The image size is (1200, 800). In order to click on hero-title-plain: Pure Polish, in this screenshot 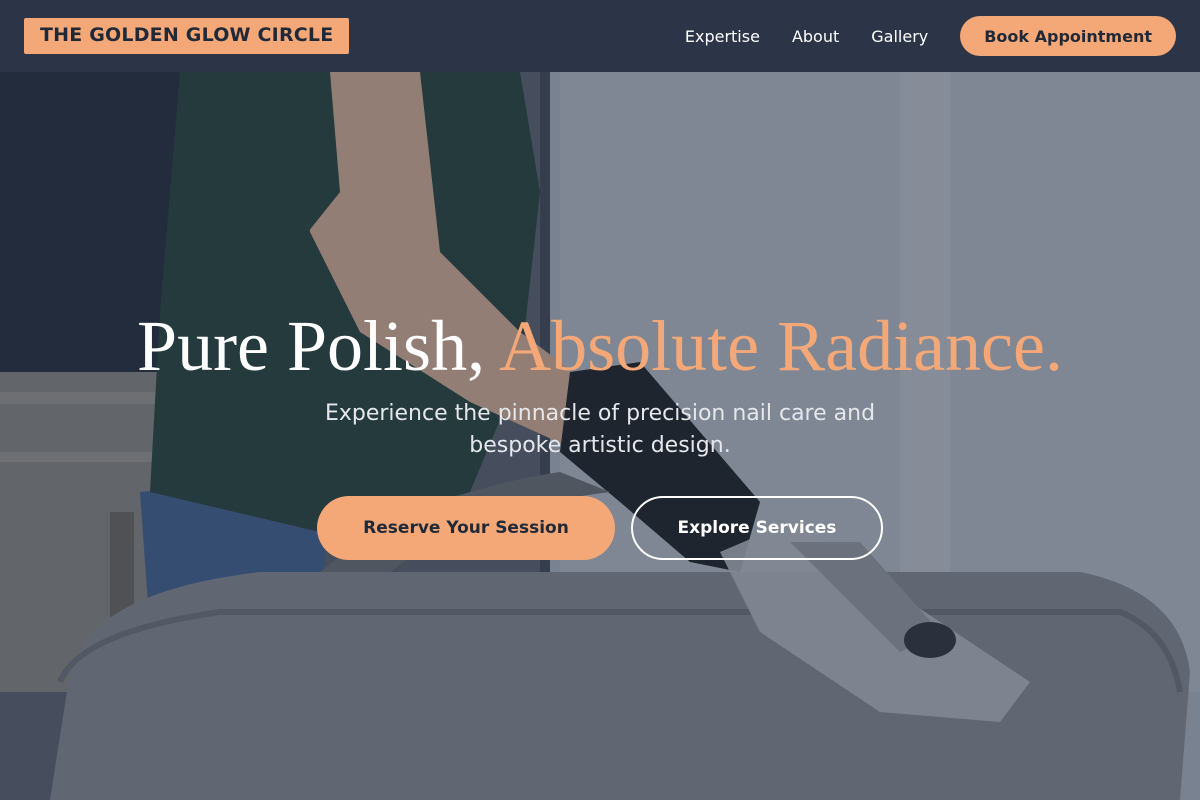, I will do `click(311, 346)`.